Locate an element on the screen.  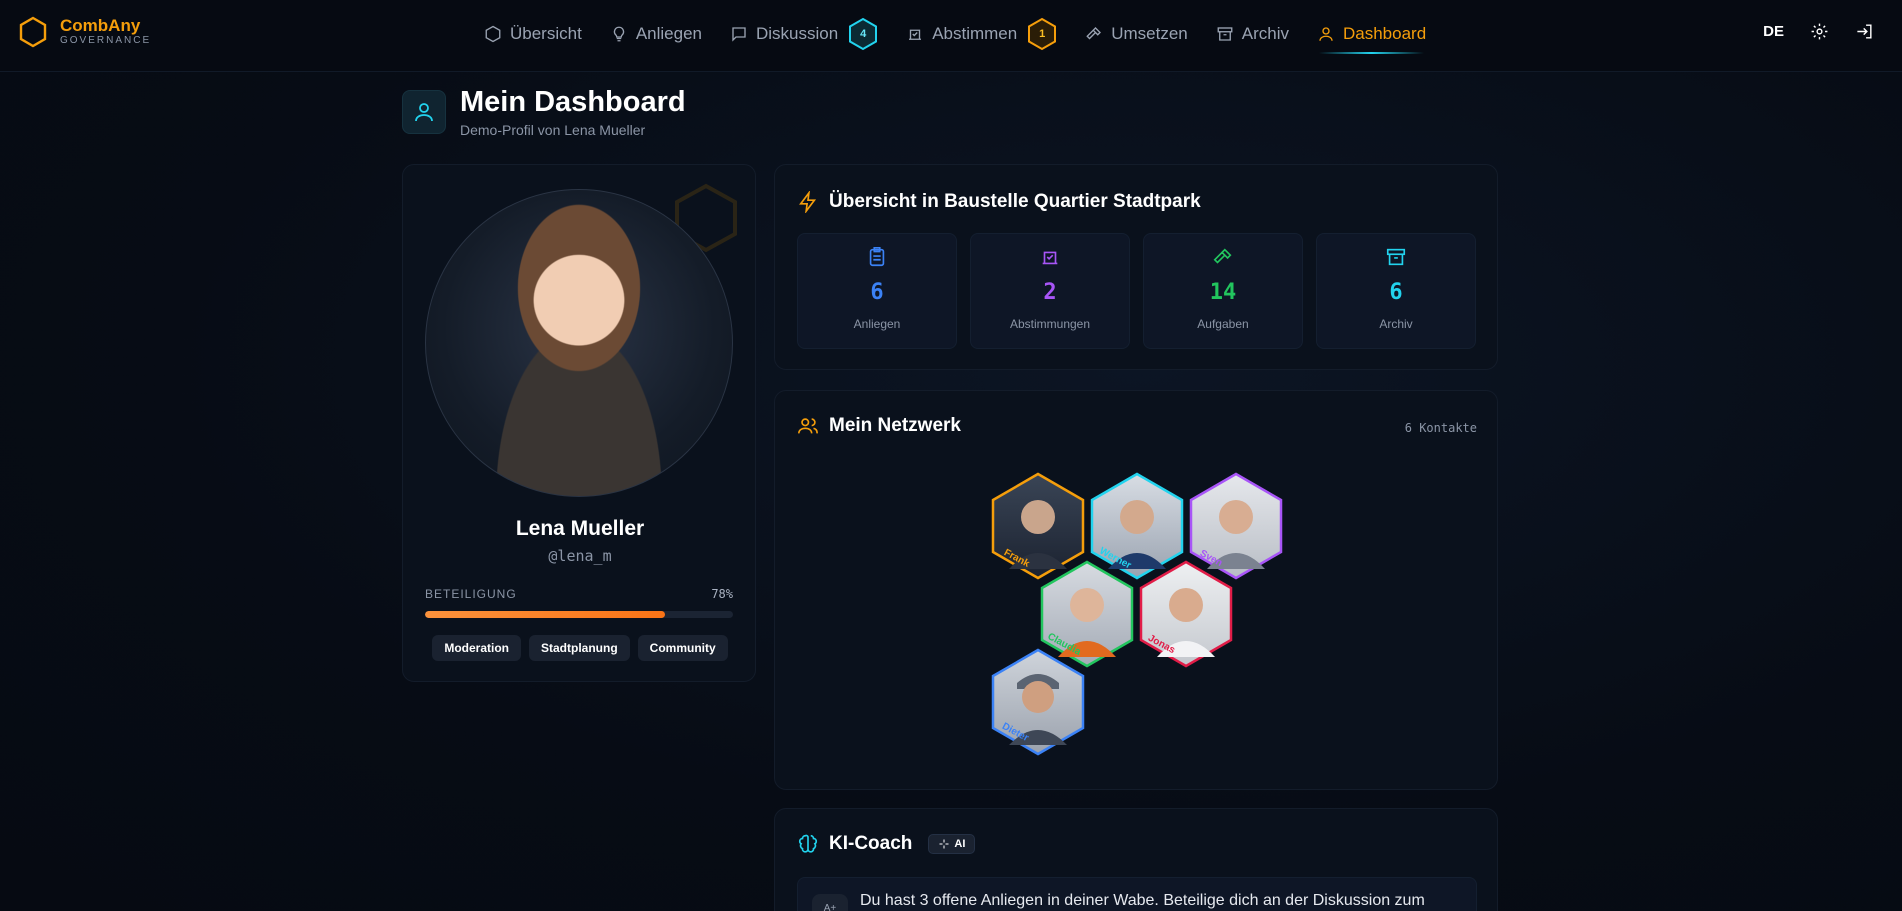
coach-avatar: A+ is located at coordinates (830, 902).